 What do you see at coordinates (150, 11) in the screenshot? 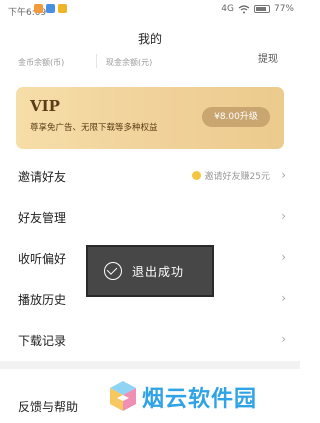
I see `status-bar: 下午6:09 4G 77%` at bounding box center [150, 11].